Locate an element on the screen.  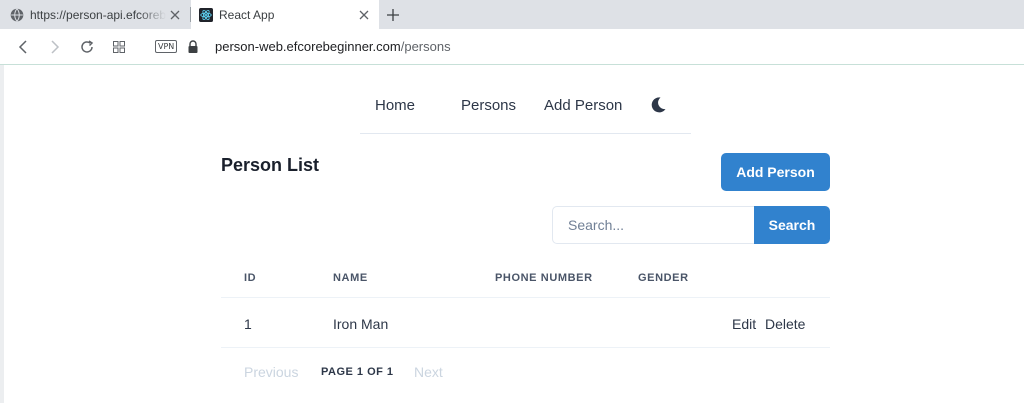
delete-button: Delete is located at coordinates (785, 324).